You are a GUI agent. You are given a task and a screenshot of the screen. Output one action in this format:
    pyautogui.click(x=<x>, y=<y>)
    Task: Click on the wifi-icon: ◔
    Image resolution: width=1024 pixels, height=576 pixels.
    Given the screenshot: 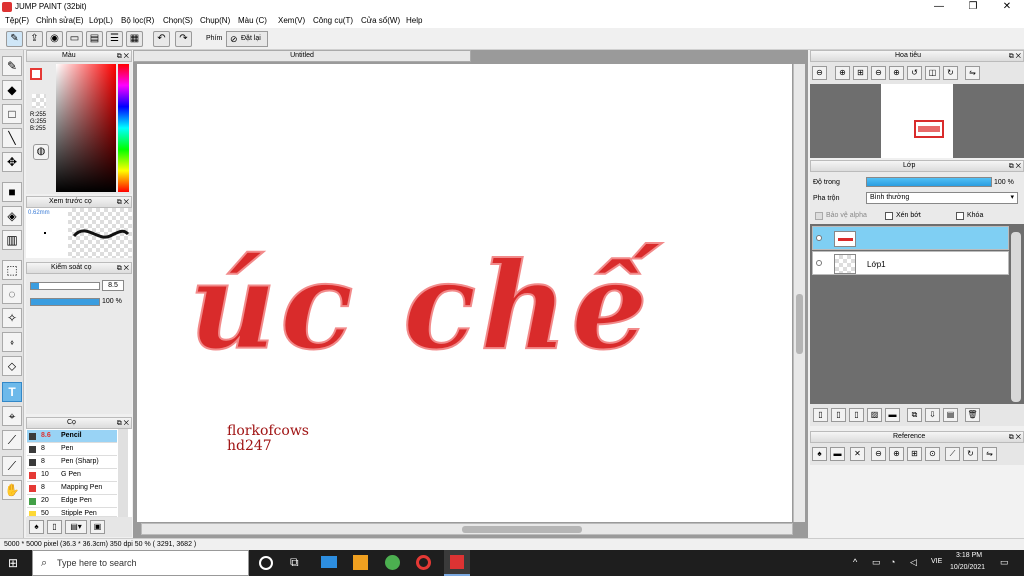 What is the action you would take?
    pyautogui.click(x=892, y=562)
    